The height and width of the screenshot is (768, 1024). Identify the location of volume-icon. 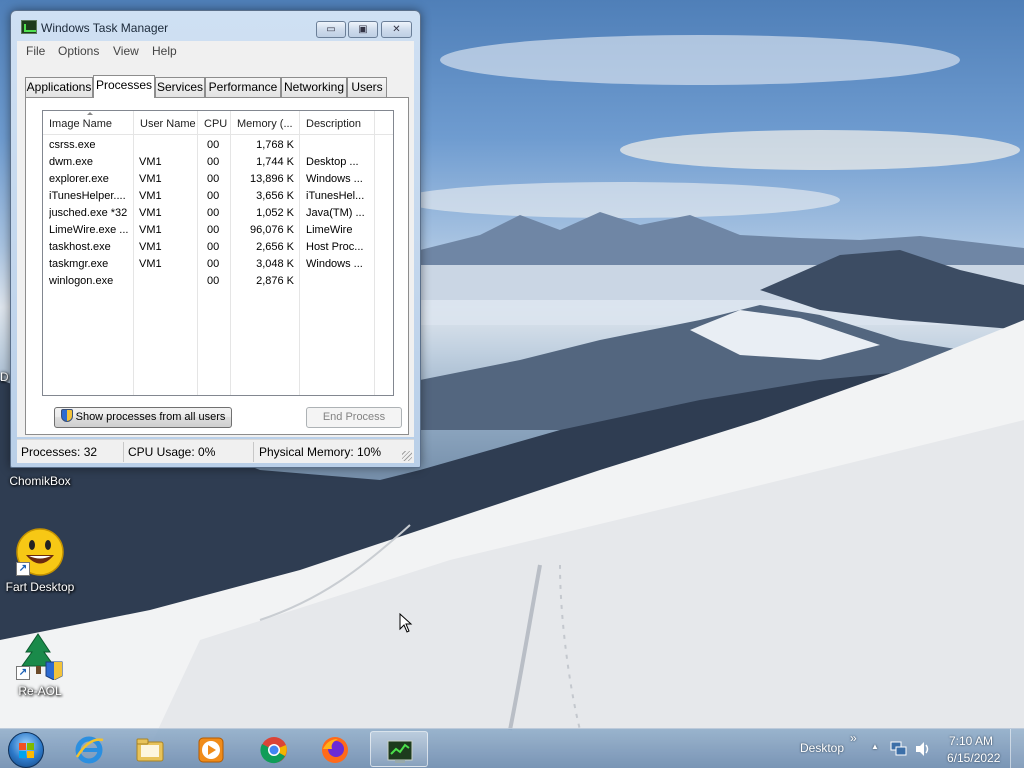
(923, 749).